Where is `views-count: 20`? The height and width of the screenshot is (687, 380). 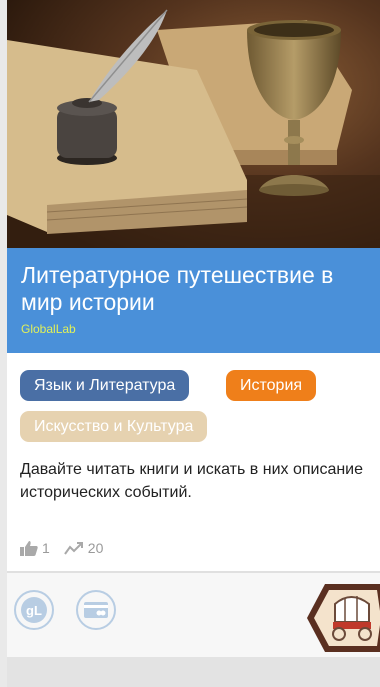
views-count: 20 is located at coordinates (95, 548).